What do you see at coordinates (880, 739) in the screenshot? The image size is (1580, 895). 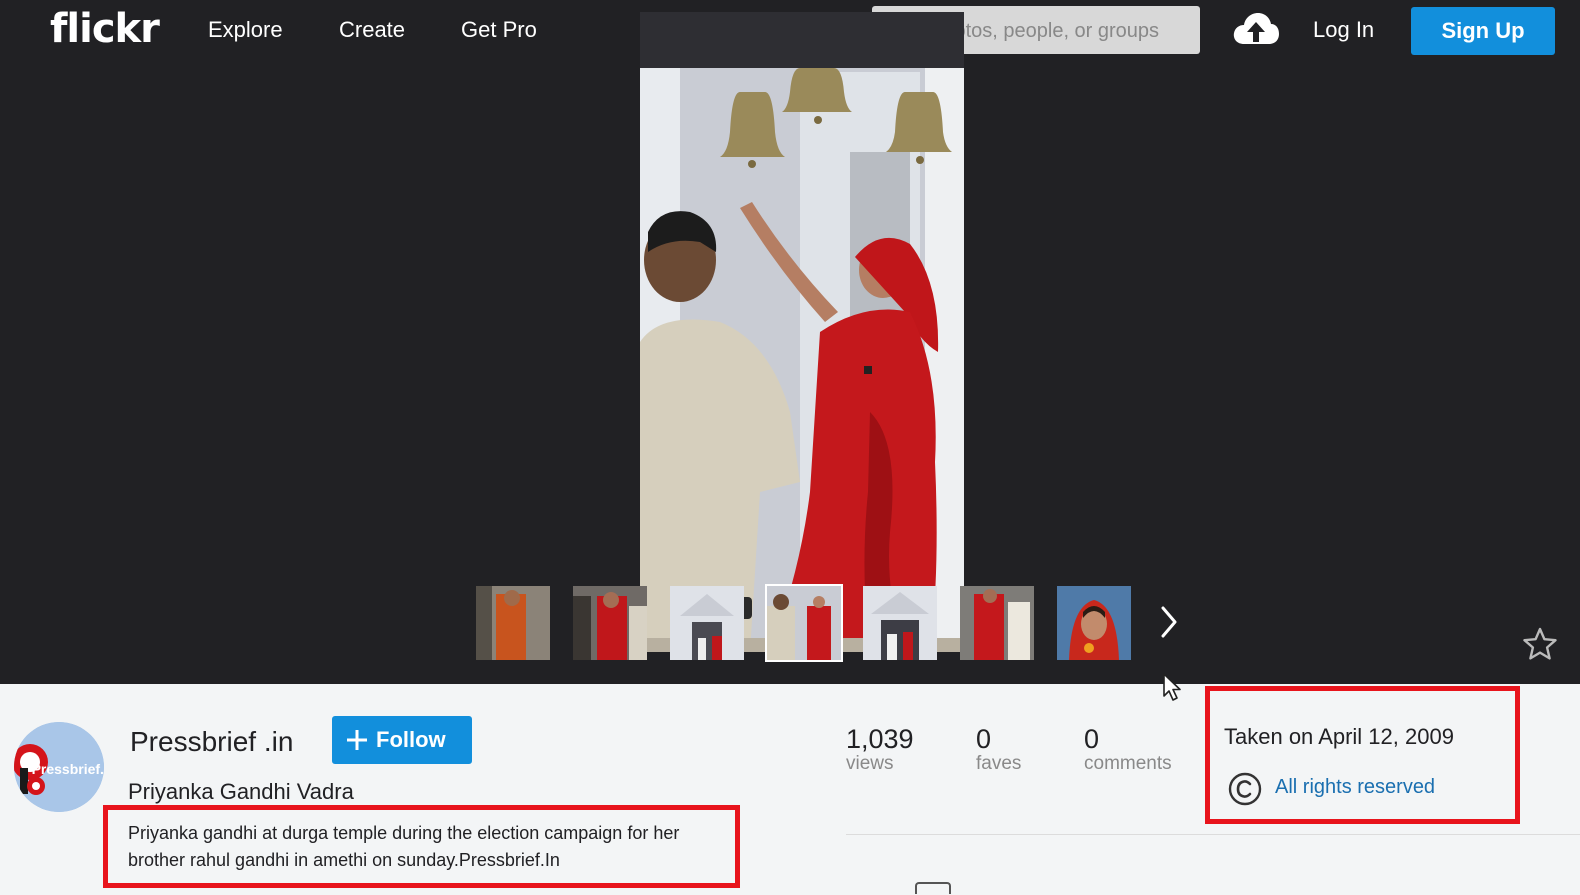 I see `views-count: 1,039` at bounding box center [880, 739].